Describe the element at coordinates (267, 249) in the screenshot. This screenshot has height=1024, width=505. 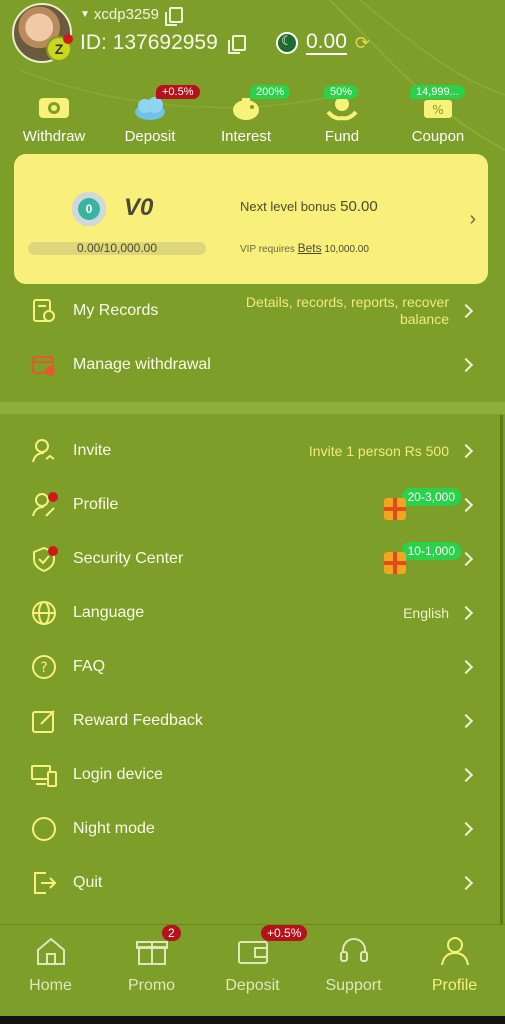
I see `vip-req-label: VIP requires` at that location.